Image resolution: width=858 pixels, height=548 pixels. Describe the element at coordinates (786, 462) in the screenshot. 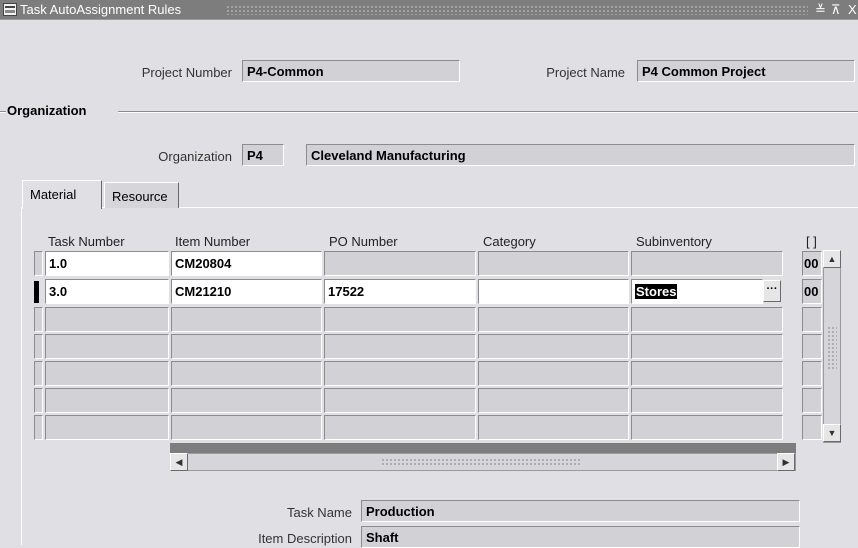

I see `scroll-right-icon: ▶` at that location.